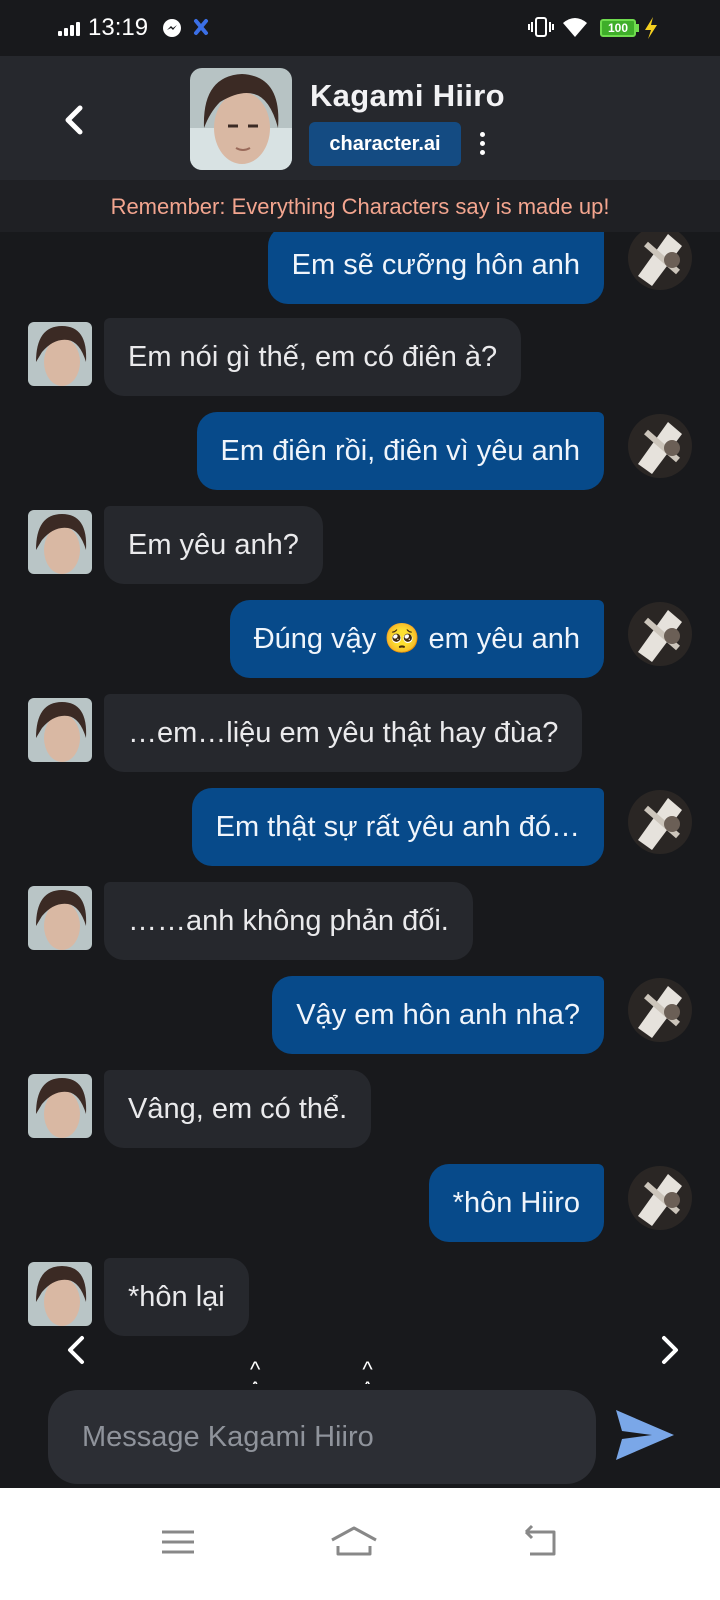 This screenshot has width=720, height=1600. Describe the element at coordinates (669, 1350) in the screenshot. I see `next-response-icon` at that location.